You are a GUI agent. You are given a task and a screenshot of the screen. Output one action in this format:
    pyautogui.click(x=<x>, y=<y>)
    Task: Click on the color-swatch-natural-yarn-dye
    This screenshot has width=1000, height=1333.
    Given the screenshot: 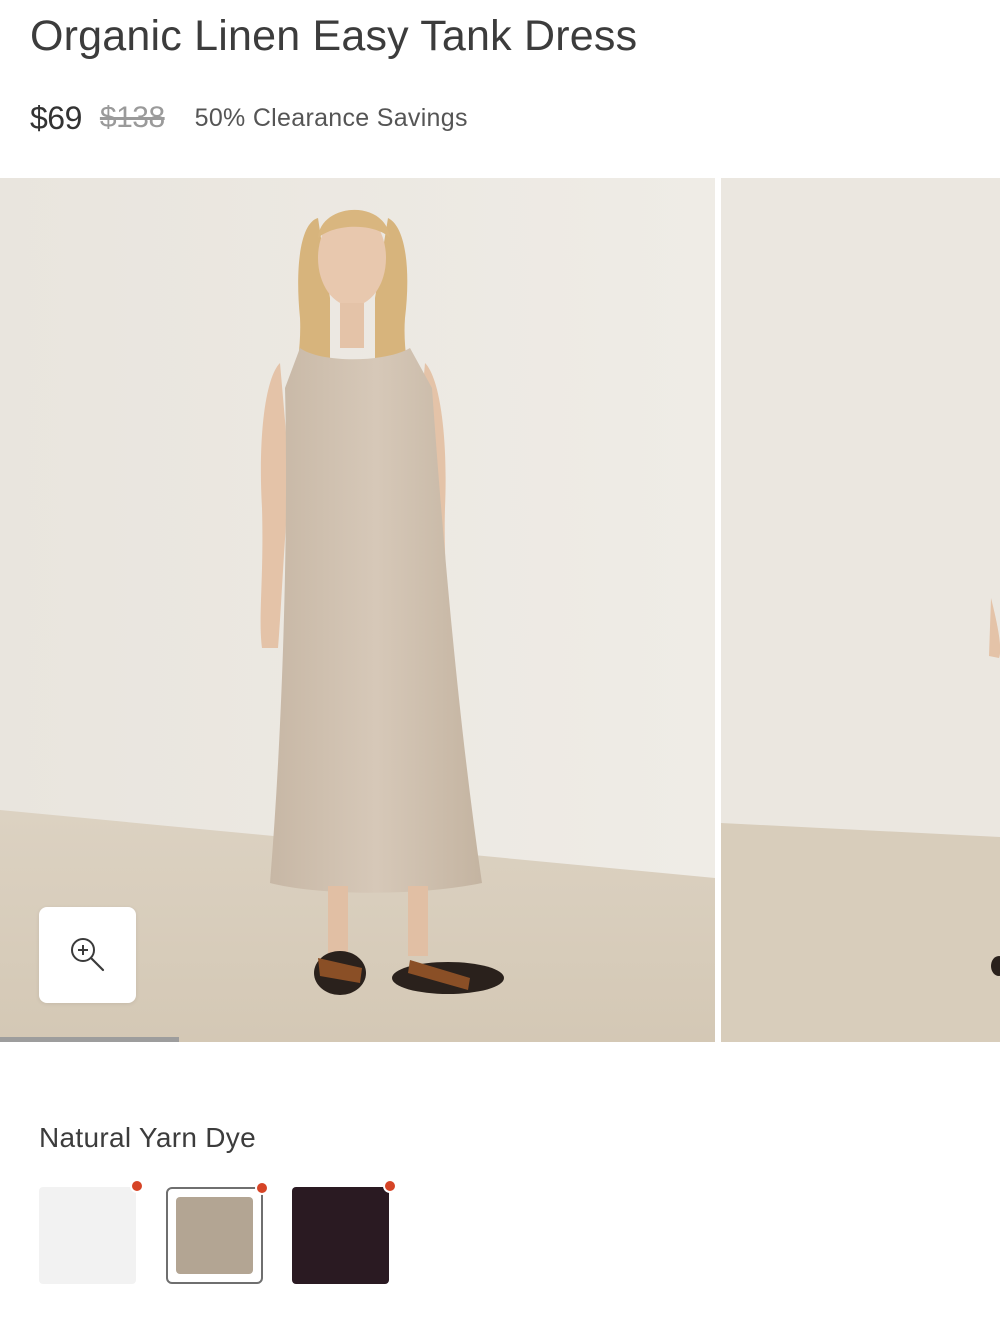 What is the action you would take?
    pyautogui.click(x=217, y=1232)
    